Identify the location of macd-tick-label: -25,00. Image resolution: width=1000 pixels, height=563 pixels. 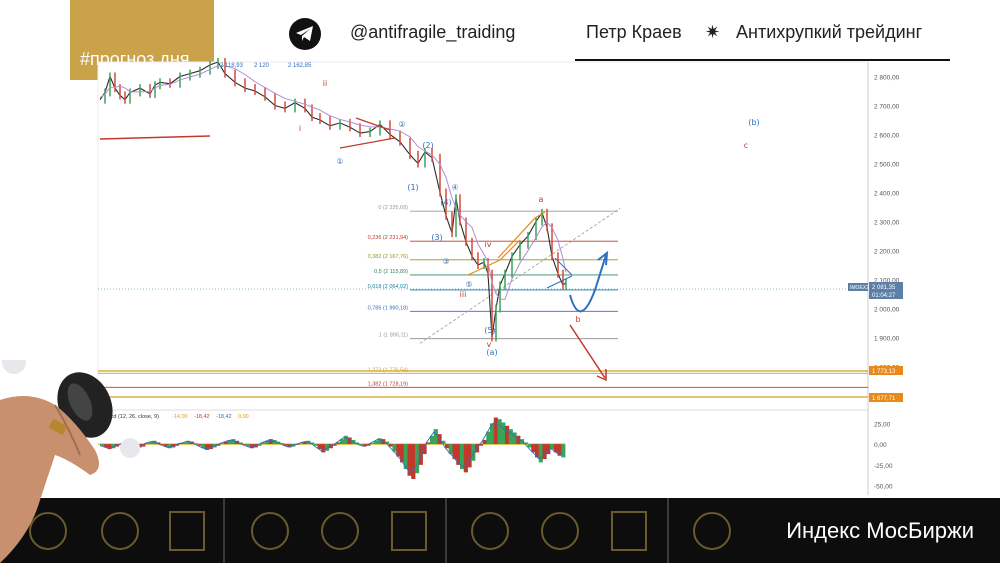
(883, 466).